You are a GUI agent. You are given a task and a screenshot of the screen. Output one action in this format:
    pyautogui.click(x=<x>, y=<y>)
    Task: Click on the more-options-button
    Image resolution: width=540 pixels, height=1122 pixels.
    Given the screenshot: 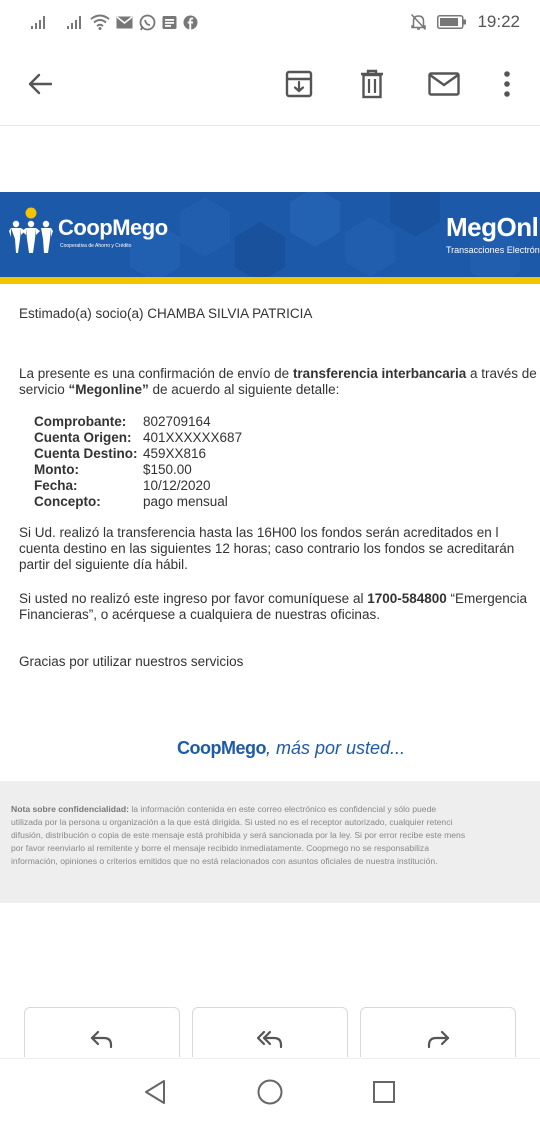 What is the action you would take?
    pyautogui.click(x=507, y=84)
    